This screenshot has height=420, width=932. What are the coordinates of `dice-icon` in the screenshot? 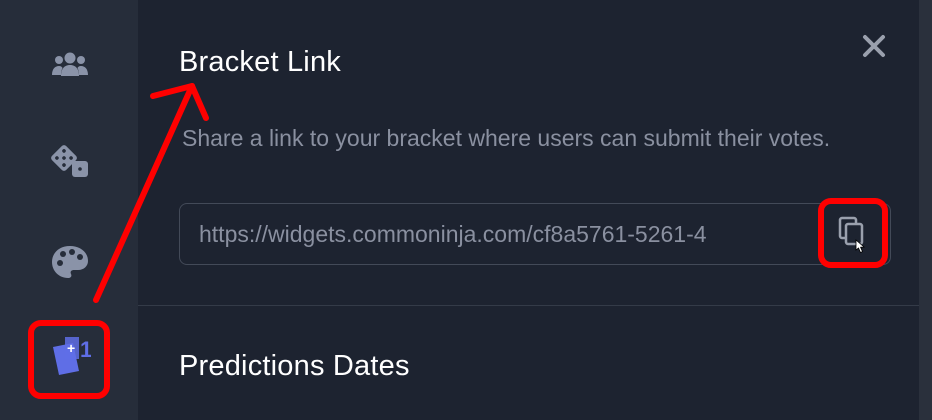 It's located at (69, 161).